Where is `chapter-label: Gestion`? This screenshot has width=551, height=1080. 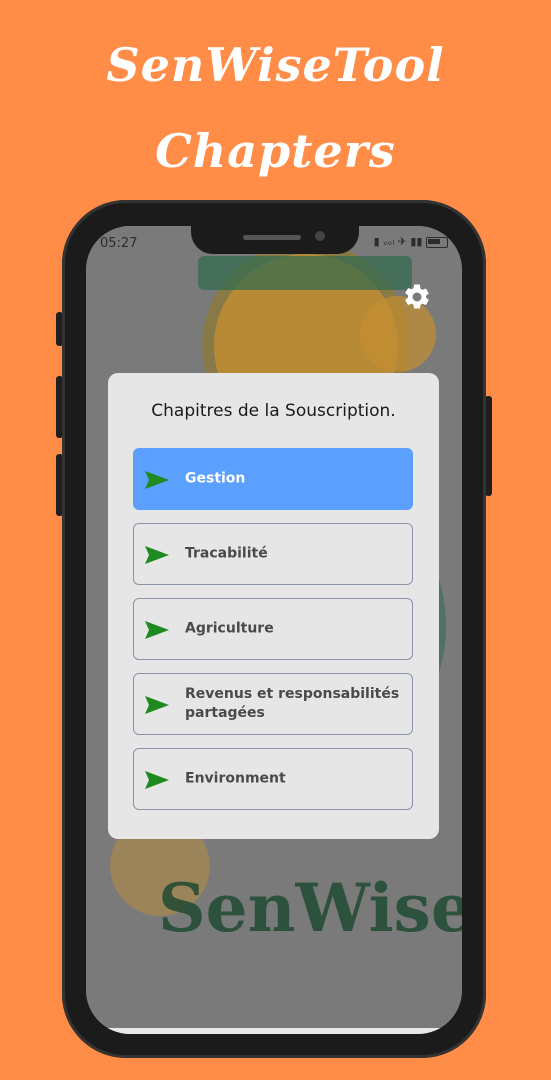
chapter-label: Gestion is located at coordinates (215, 478).